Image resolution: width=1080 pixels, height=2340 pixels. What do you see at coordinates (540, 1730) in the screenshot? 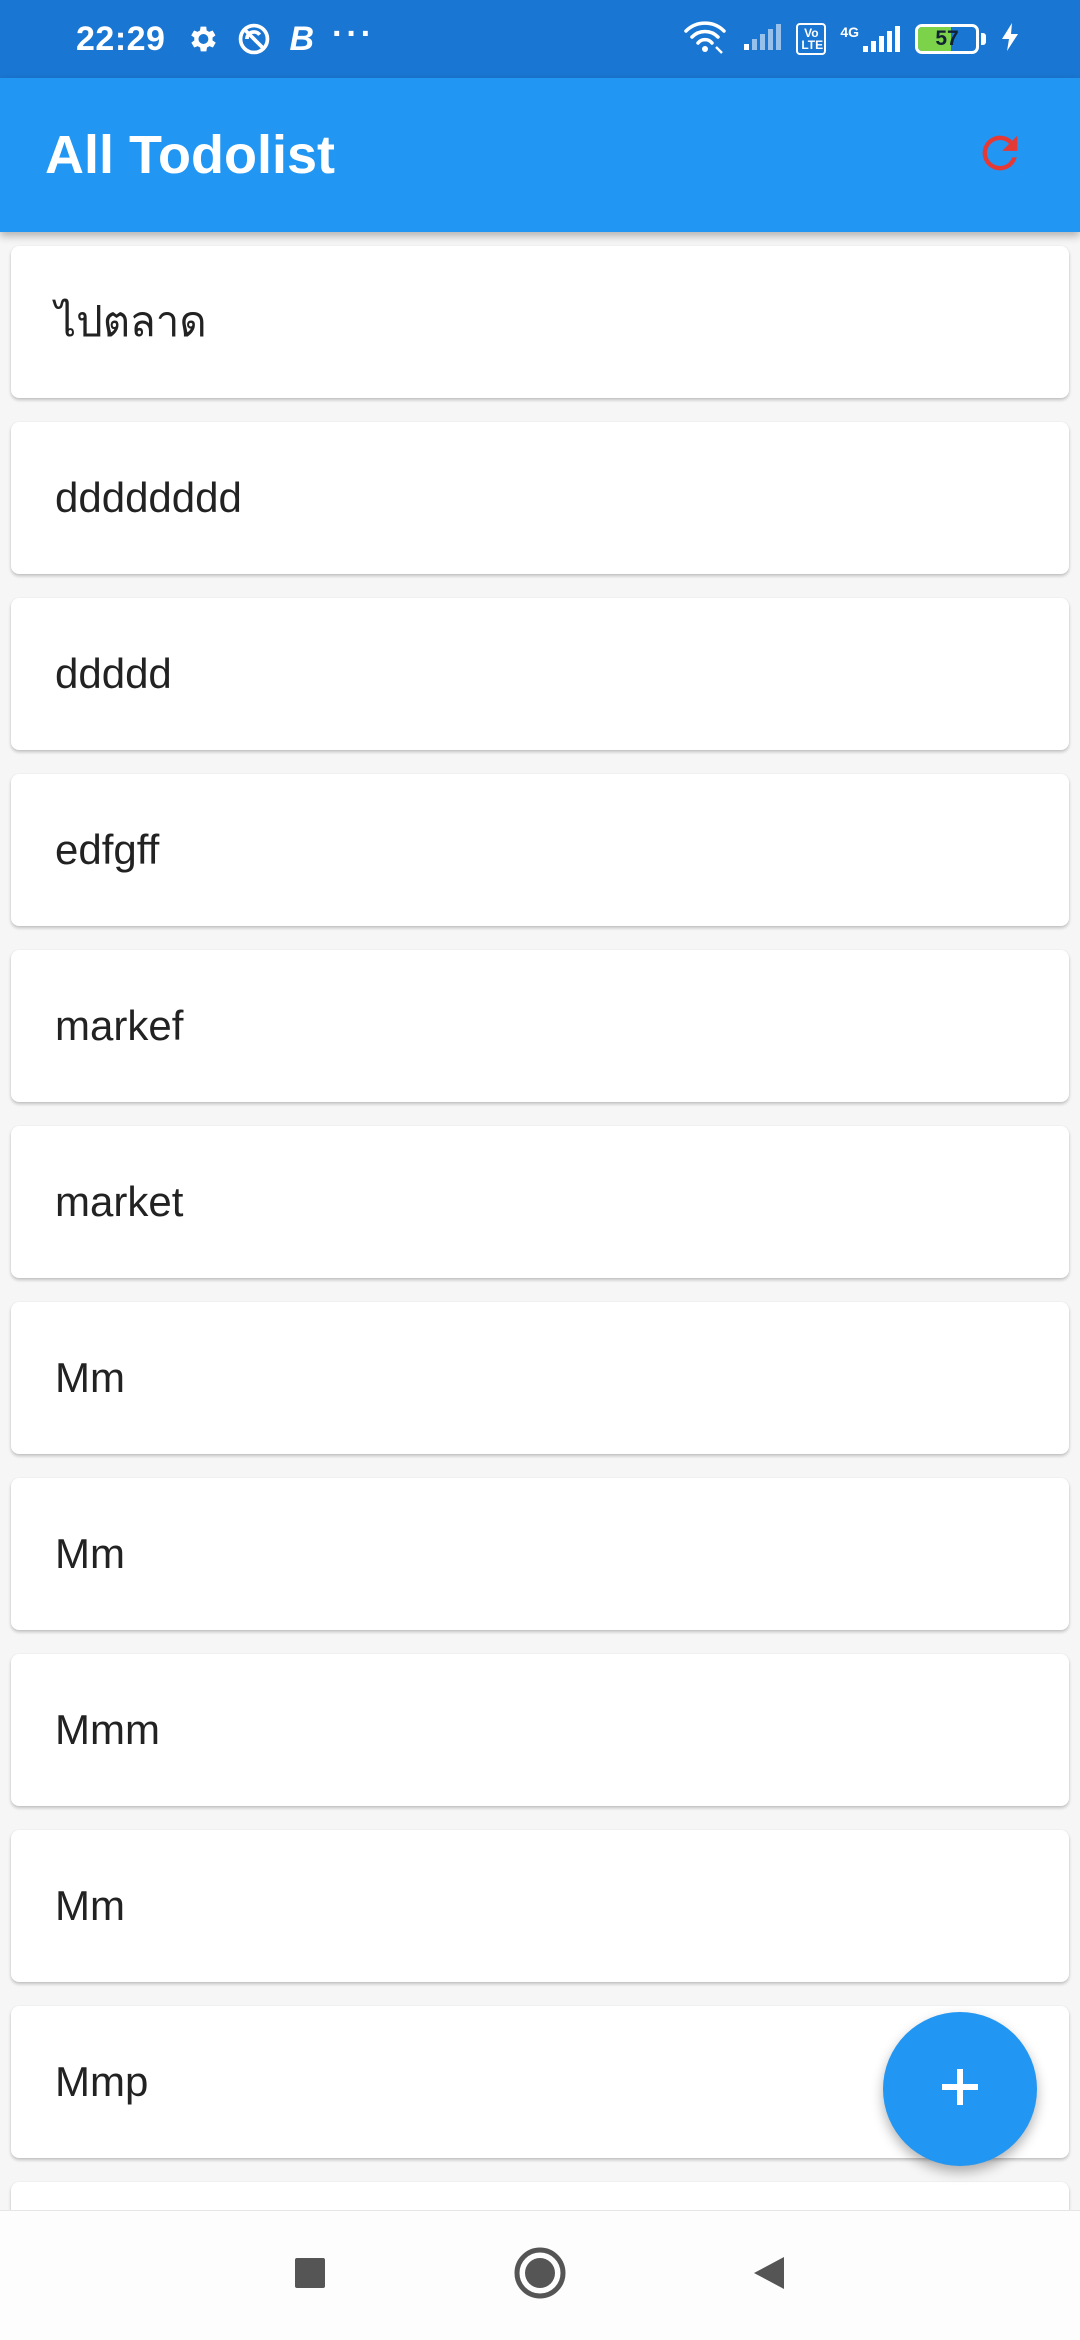
I see `todo-item: Mmm` at bounding box center [540, 1730].